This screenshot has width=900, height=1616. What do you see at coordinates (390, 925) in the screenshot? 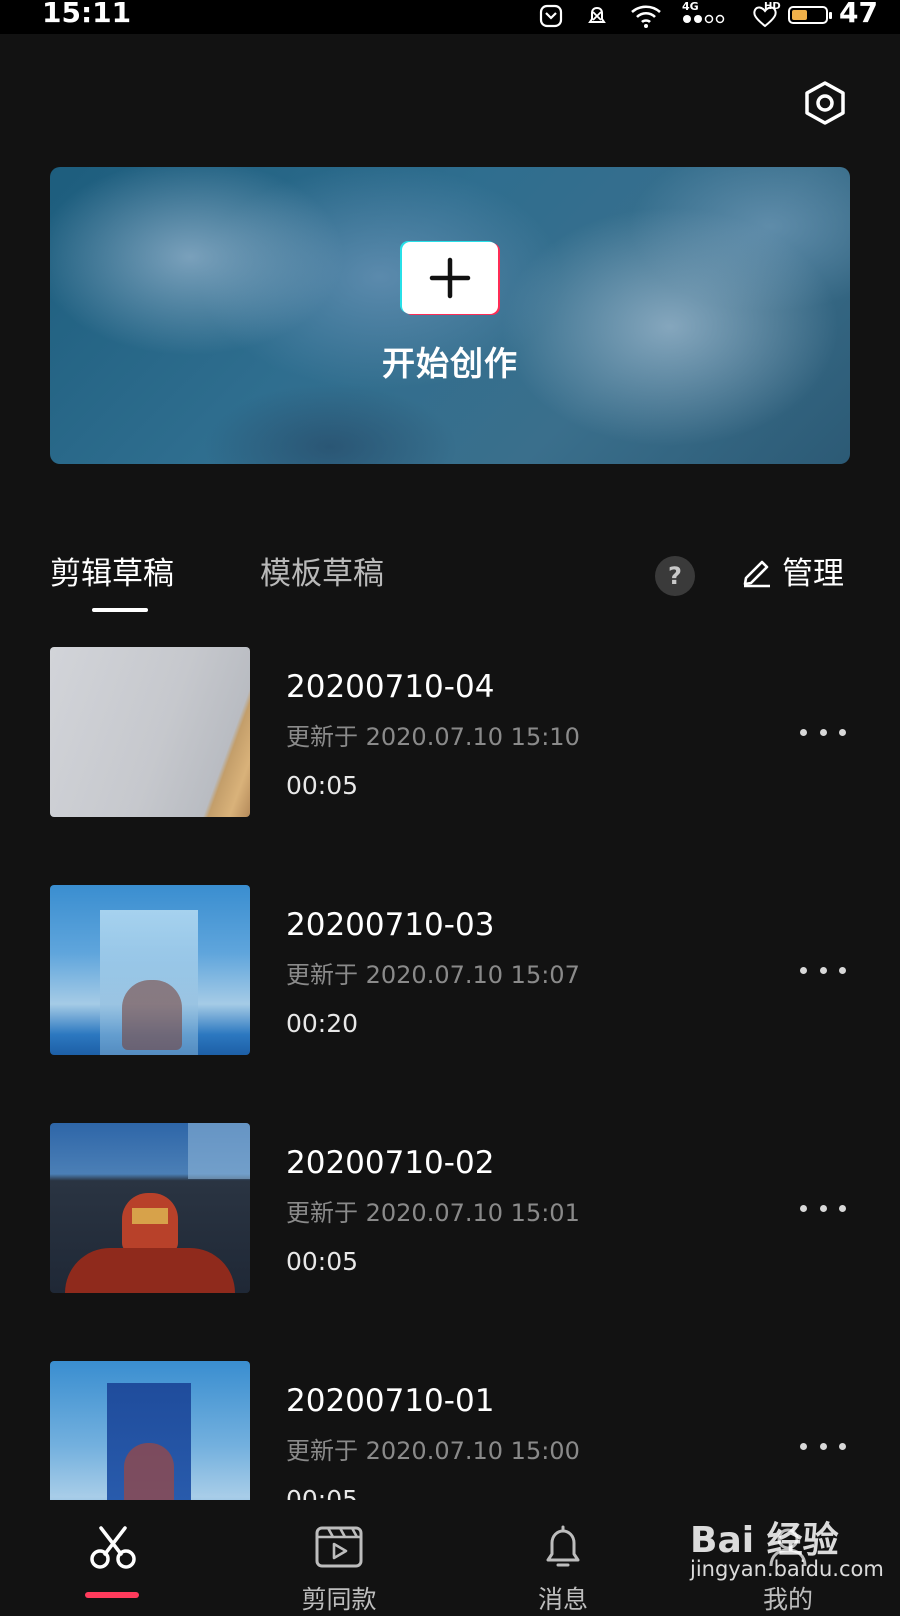
I see `draft-title: 20200710-03` at bounding box center [390, 925].